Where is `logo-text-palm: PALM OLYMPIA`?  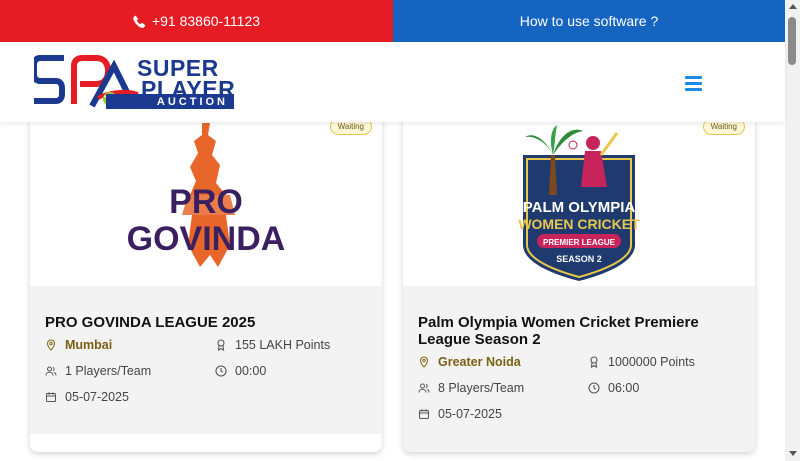
logo-text-palm: PALM OLYMPIA is located at coordinates (579, 207).